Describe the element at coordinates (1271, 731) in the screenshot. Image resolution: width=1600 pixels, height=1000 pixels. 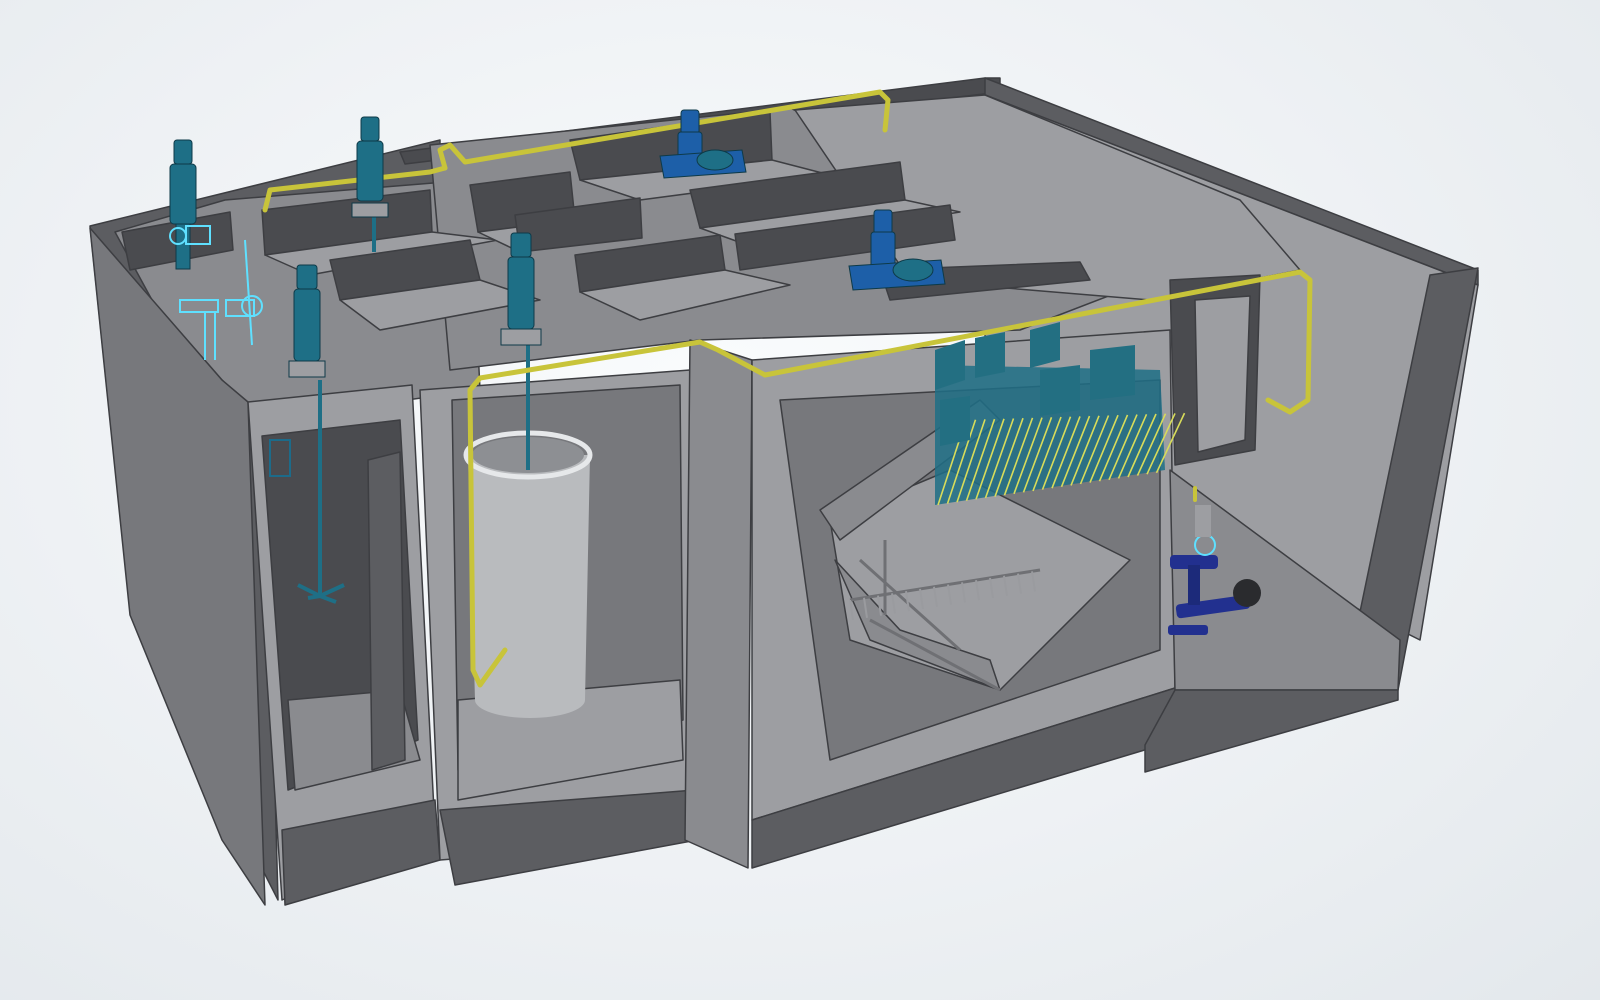
I see `pump-room-base` at that location.